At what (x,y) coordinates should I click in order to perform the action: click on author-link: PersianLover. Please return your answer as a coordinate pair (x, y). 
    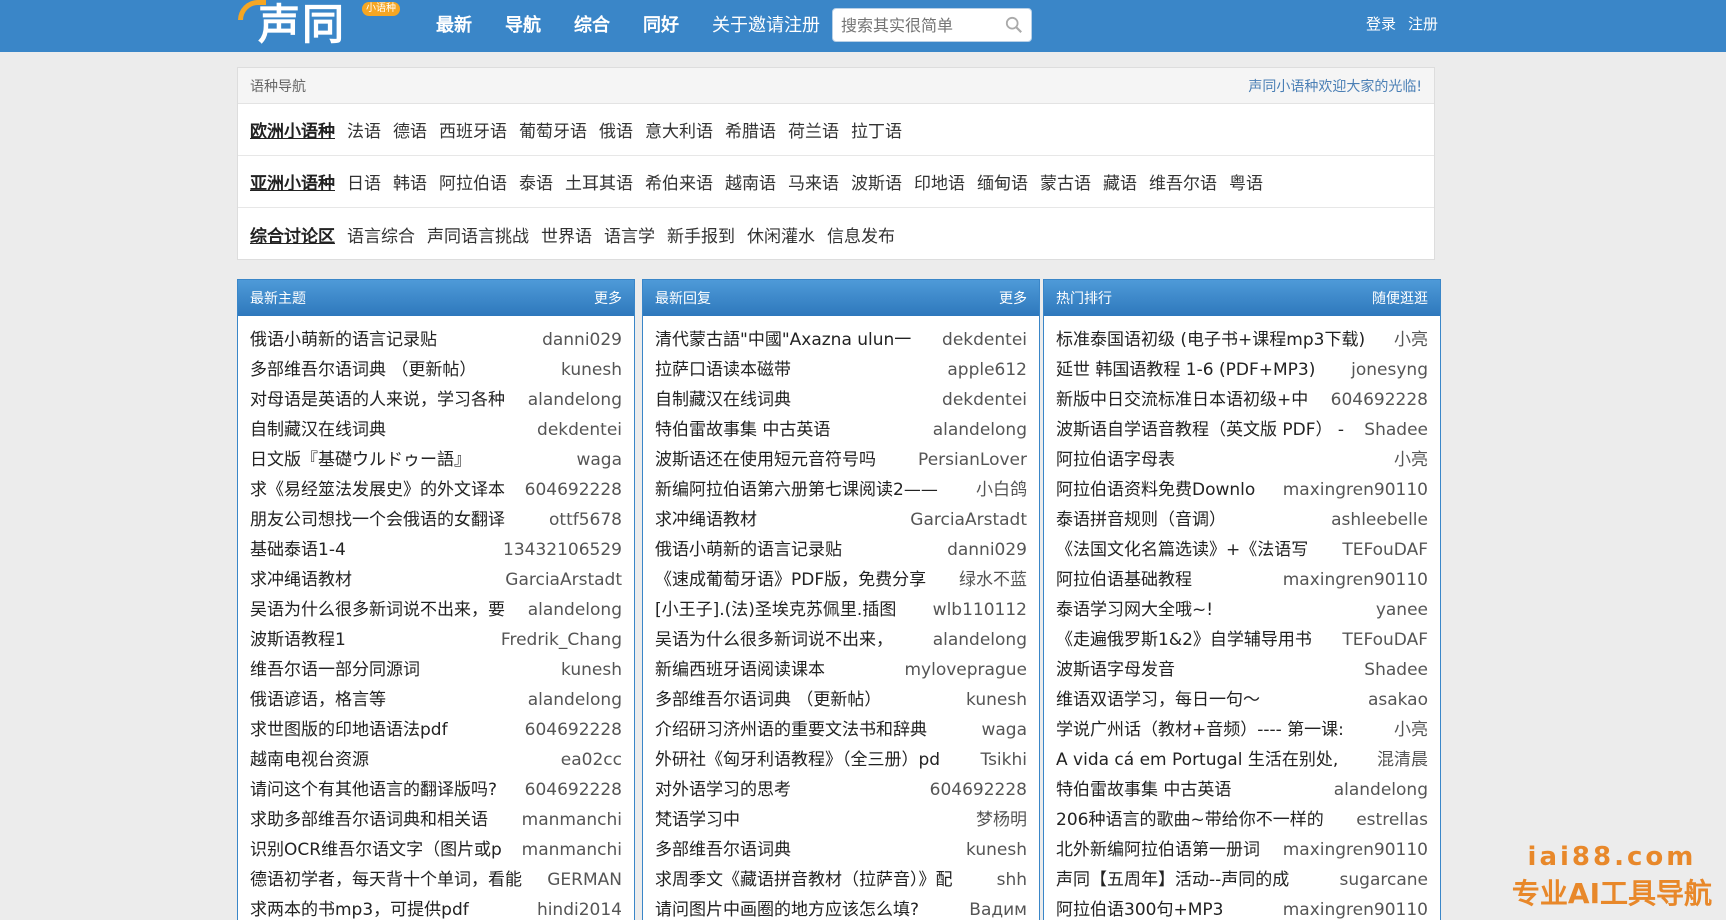
    Looking at the image, I should click on (972, 460).